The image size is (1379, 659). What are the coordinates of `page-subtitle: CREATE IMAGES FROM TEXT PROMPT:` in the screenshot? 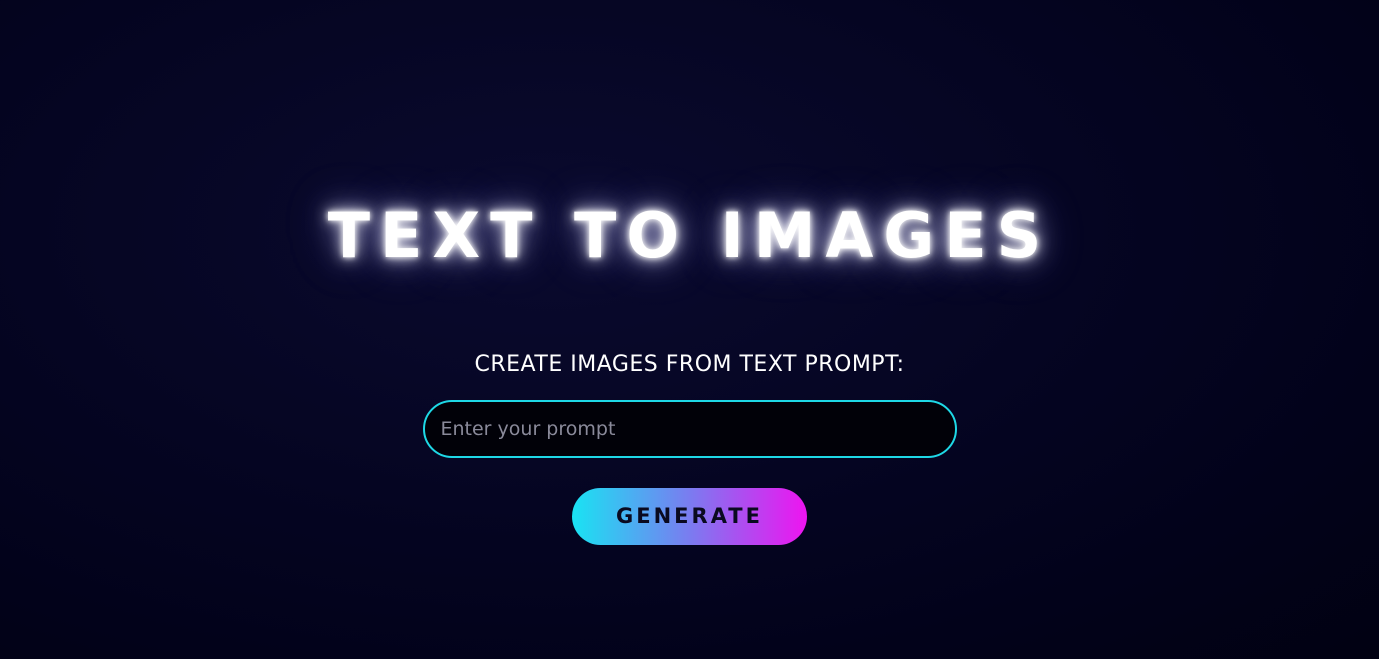 It's located at (689, 364).